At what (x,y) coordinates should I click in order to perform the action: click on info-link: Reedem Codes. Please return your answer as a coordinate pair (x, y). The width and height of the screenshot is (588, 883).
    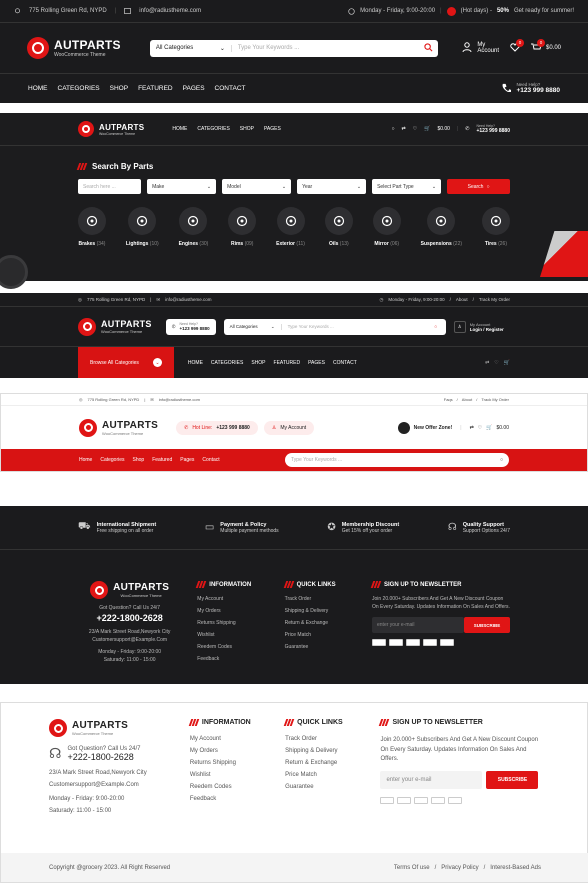
    Looking at the image, I should click on (232, 647).